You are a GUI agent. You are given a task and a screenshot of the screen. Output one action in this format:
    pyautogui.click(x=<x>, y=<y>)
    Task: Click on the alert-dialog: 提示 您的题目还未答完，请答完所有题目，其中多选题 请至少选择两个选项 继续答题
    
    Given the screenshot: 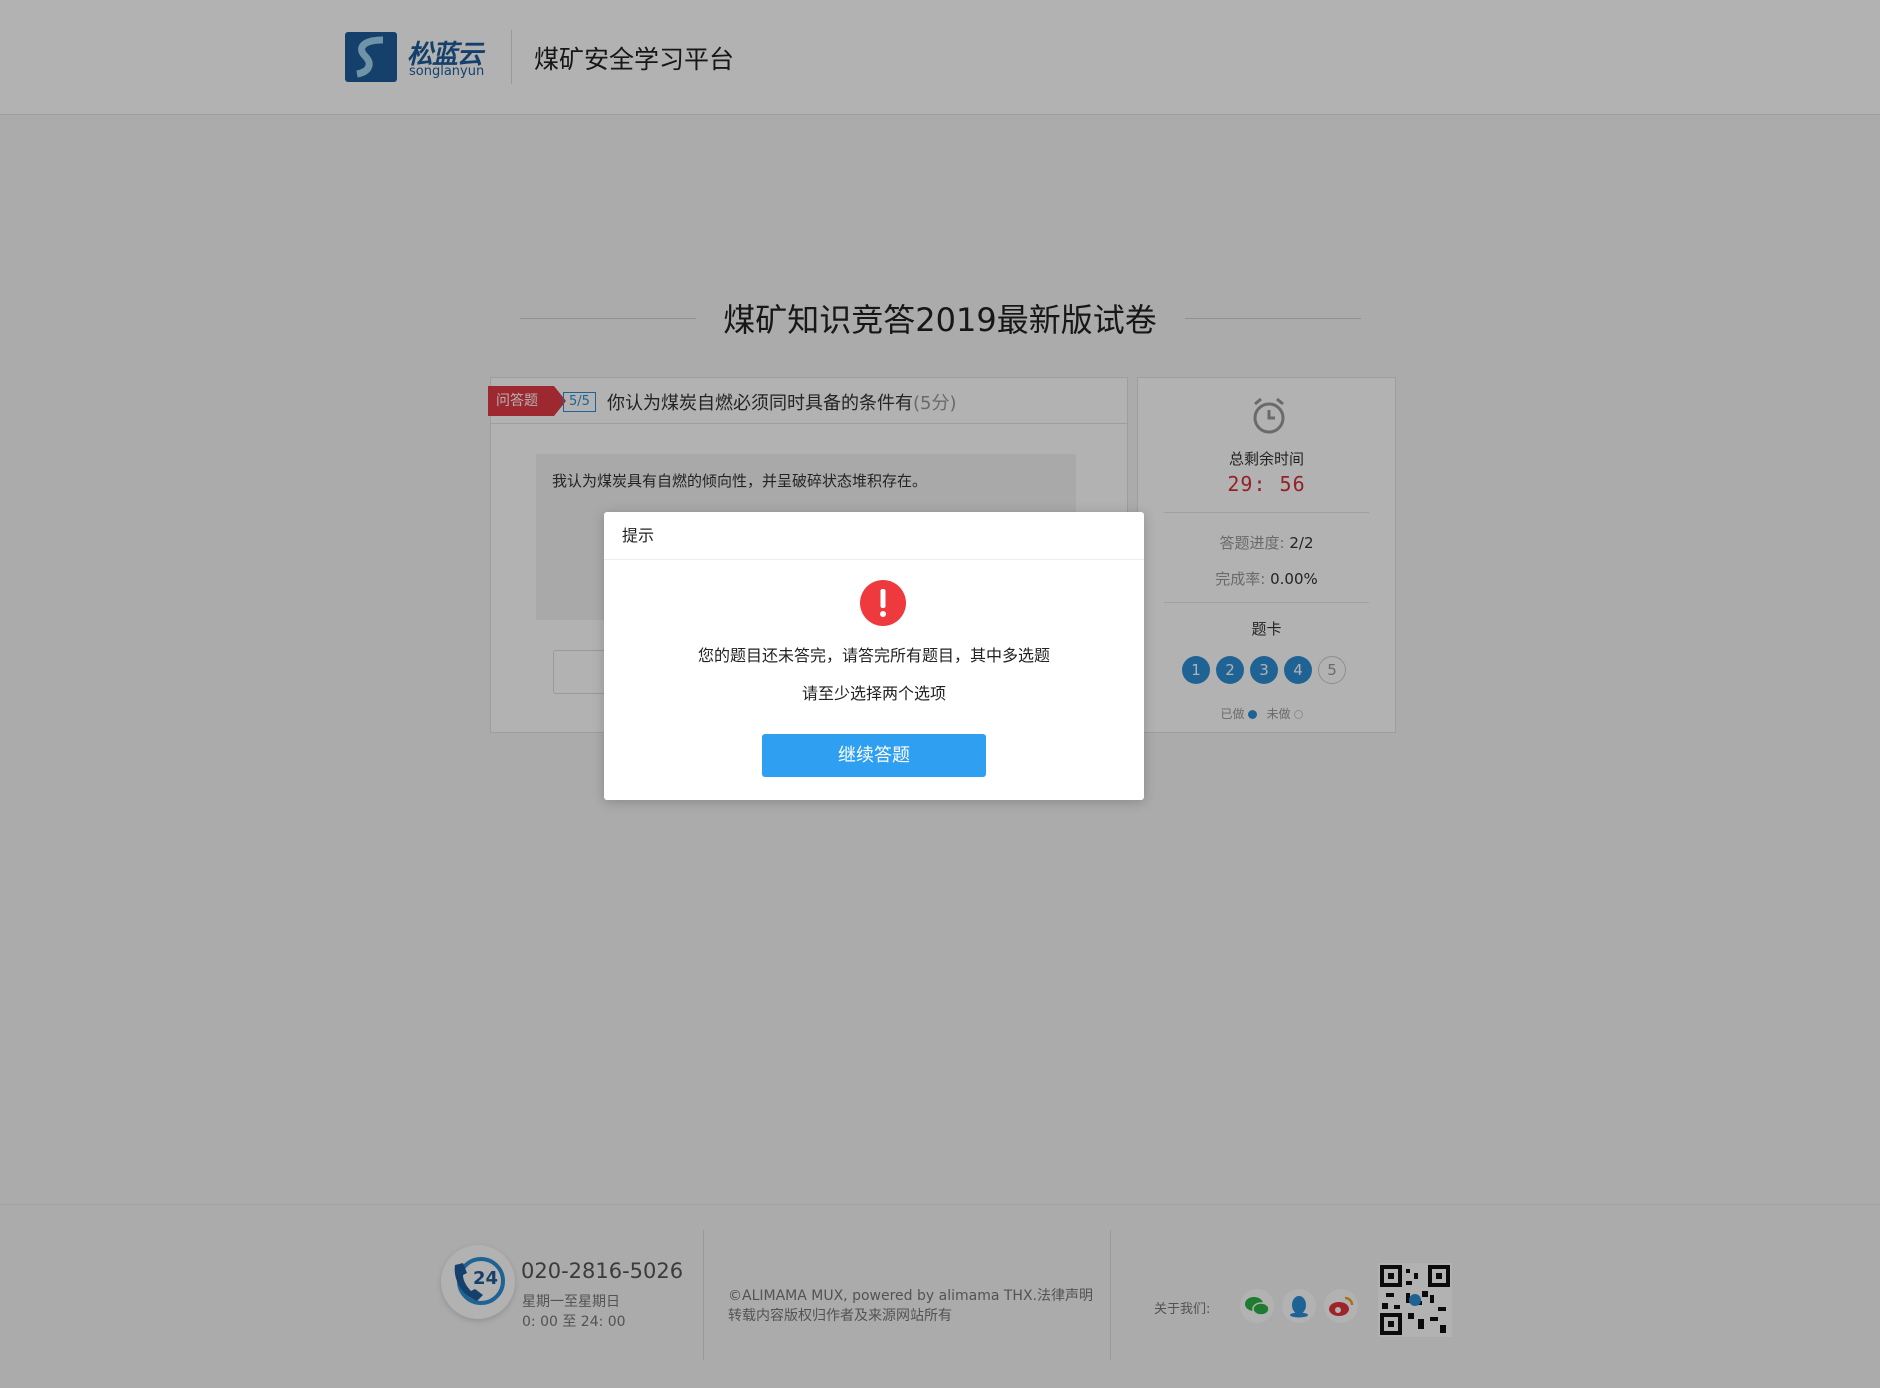 What is the action you would take?
    pyautogui.click(x=874, y=656)
    